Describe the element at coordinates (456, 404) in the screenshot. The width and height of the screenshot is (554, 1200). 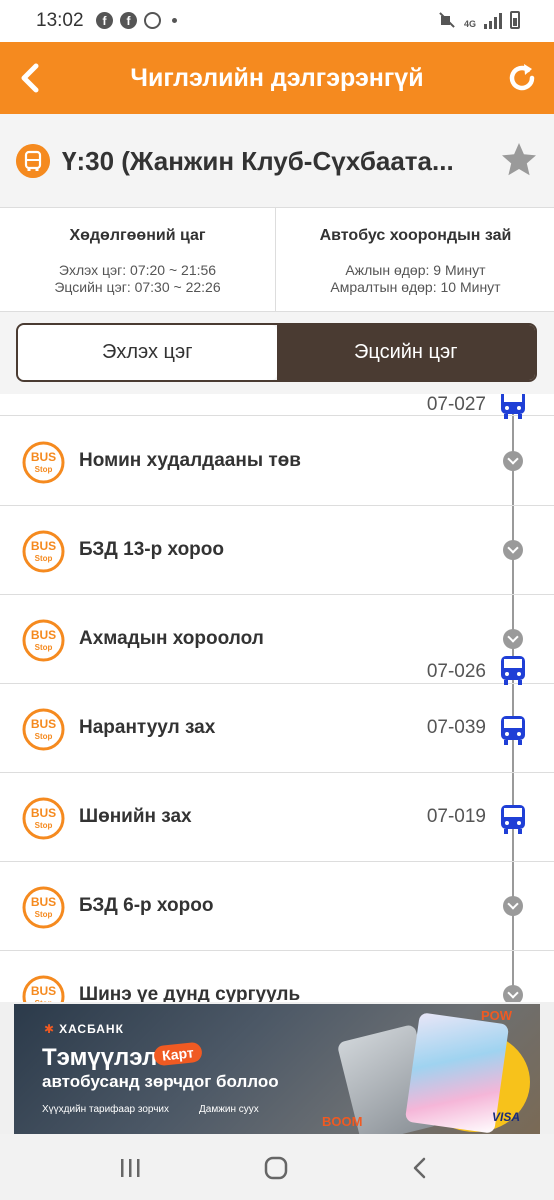
I see `bus-code: 07-027` at that location.